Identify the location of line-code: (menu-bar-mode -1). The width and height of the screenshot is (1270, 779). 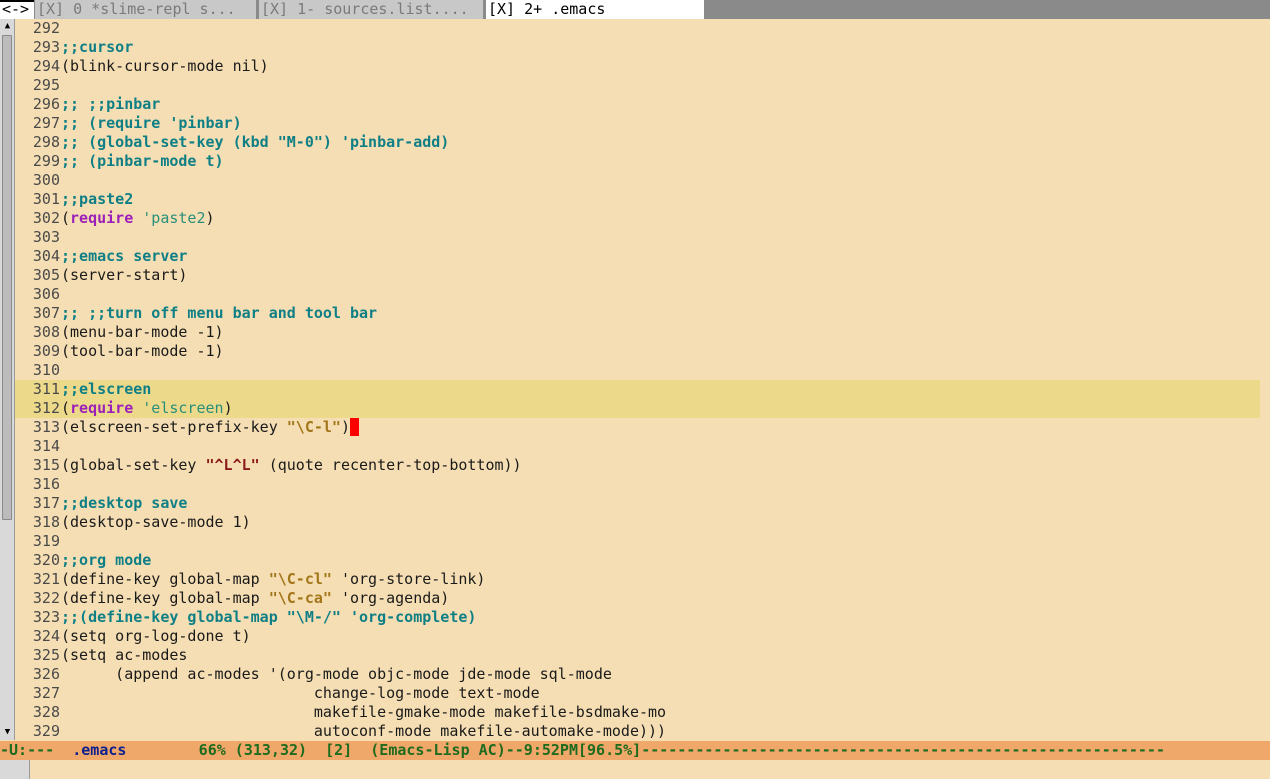
(142, 332).